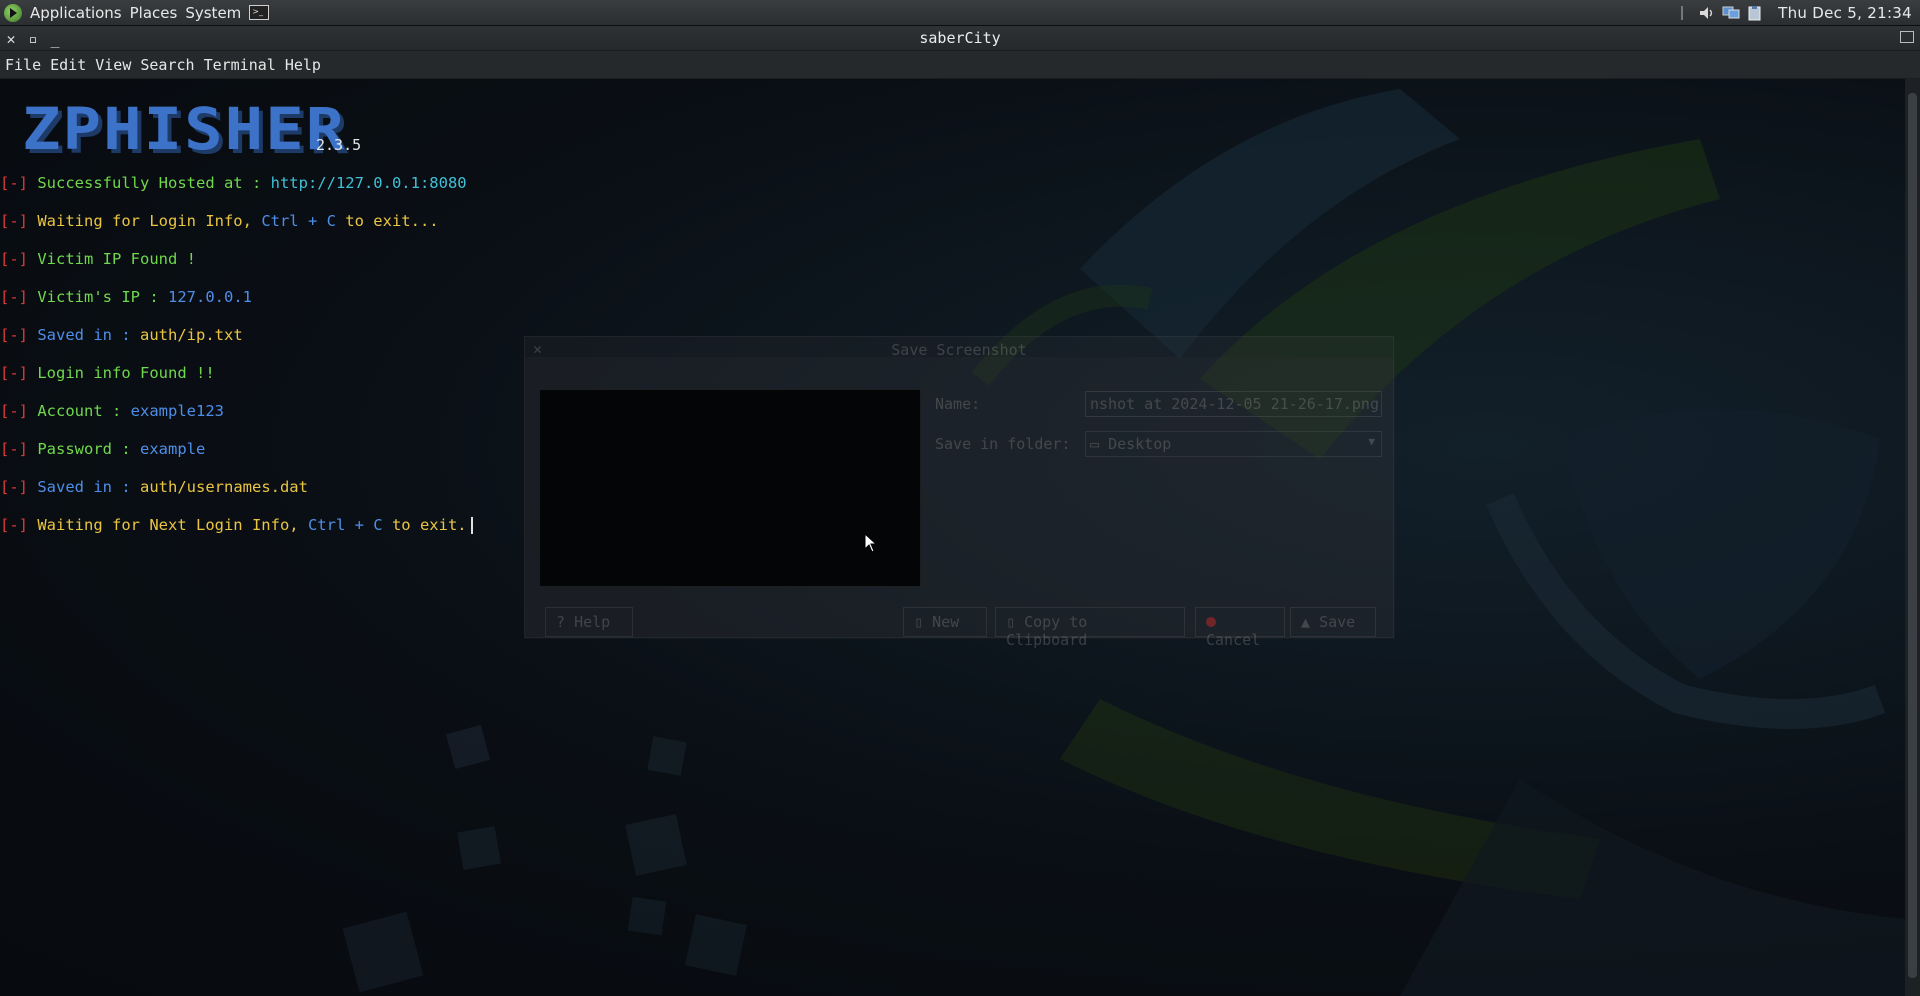 The height and width of the screenshot is (996, 1920). What do you see at coordinates (70, 65) in the screenshot?
I see `menu-edit: Edit` at bounding box center [70, 65].